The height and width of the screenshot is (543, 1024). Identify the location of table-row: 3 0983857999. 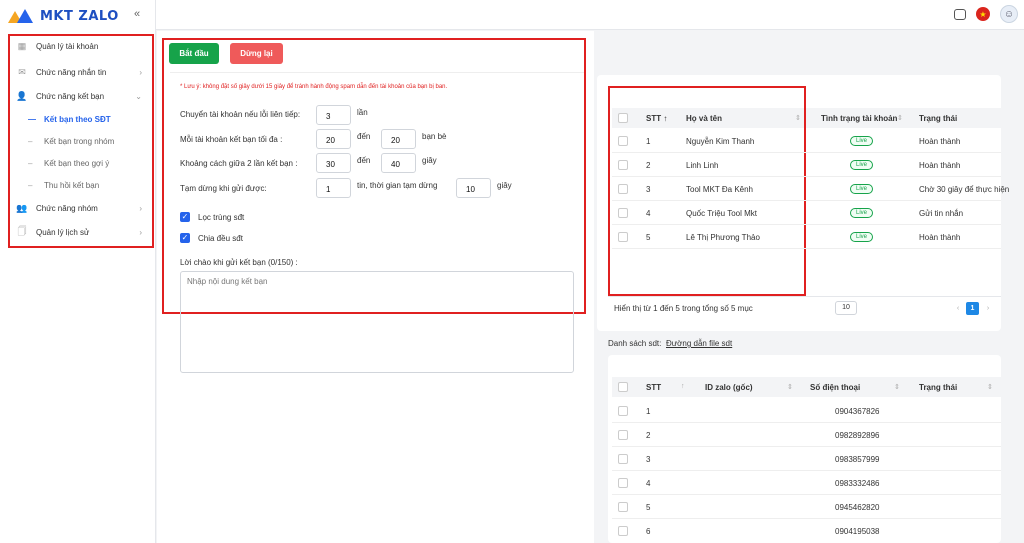
(806, 459).